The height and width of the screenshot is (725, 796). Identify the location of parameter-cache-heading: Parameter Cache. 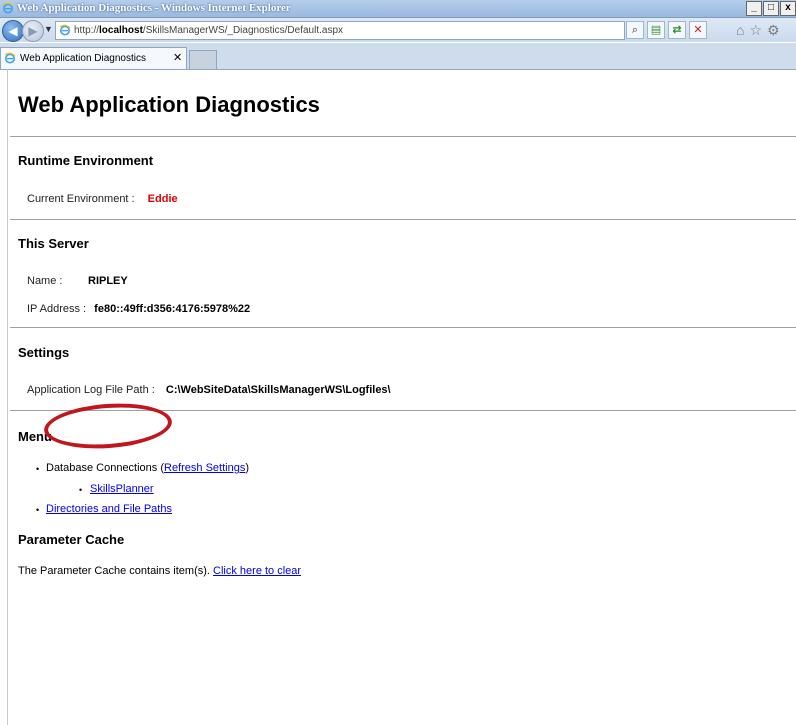
(71, 539).